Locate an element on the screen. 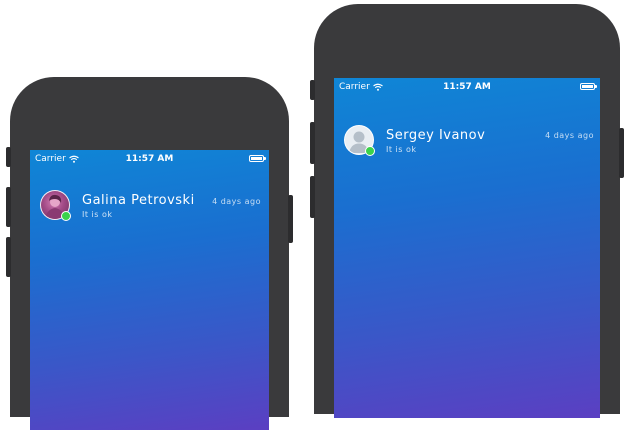  contact-name: Sergey Ivanov is located at coordinates (436, 135).